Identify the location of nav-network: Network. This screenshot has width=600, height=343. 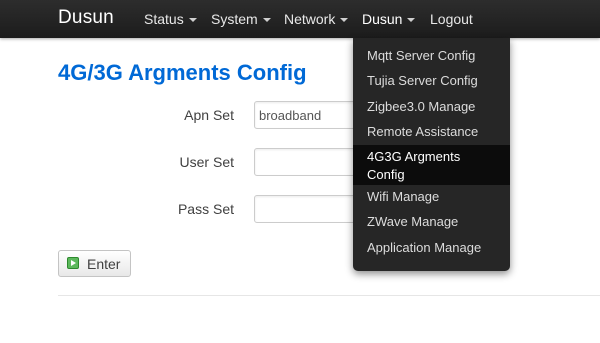
(316, 19).